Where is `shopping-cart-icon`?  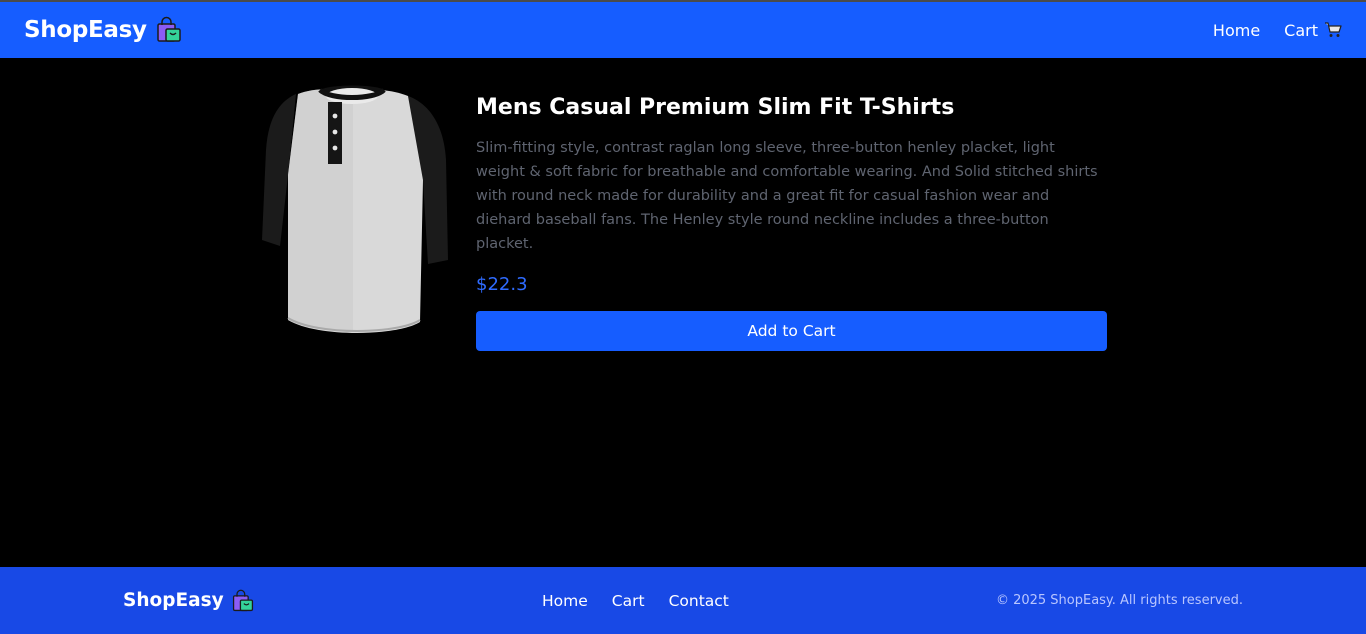 shopping-cart-icon is located at coordinates (1333, 29).